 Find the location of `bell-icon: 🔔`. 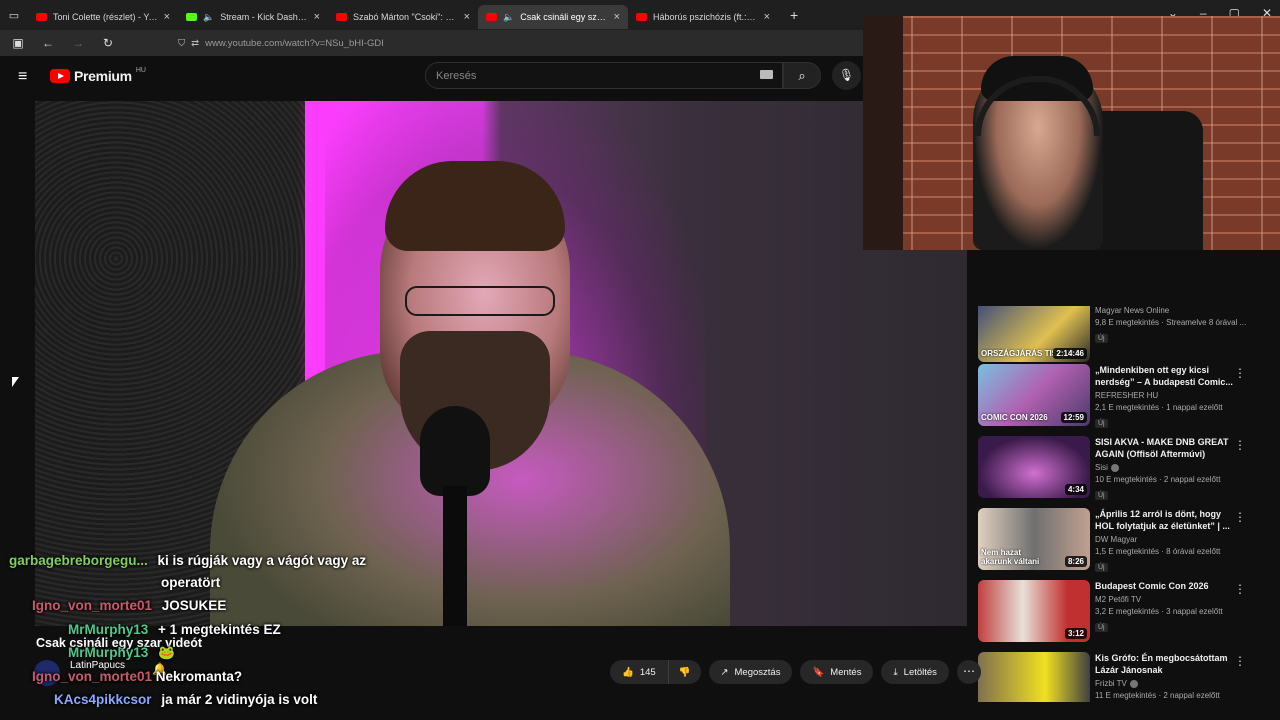

bell-icon: 🔔 is located at coordinates (159, 669).